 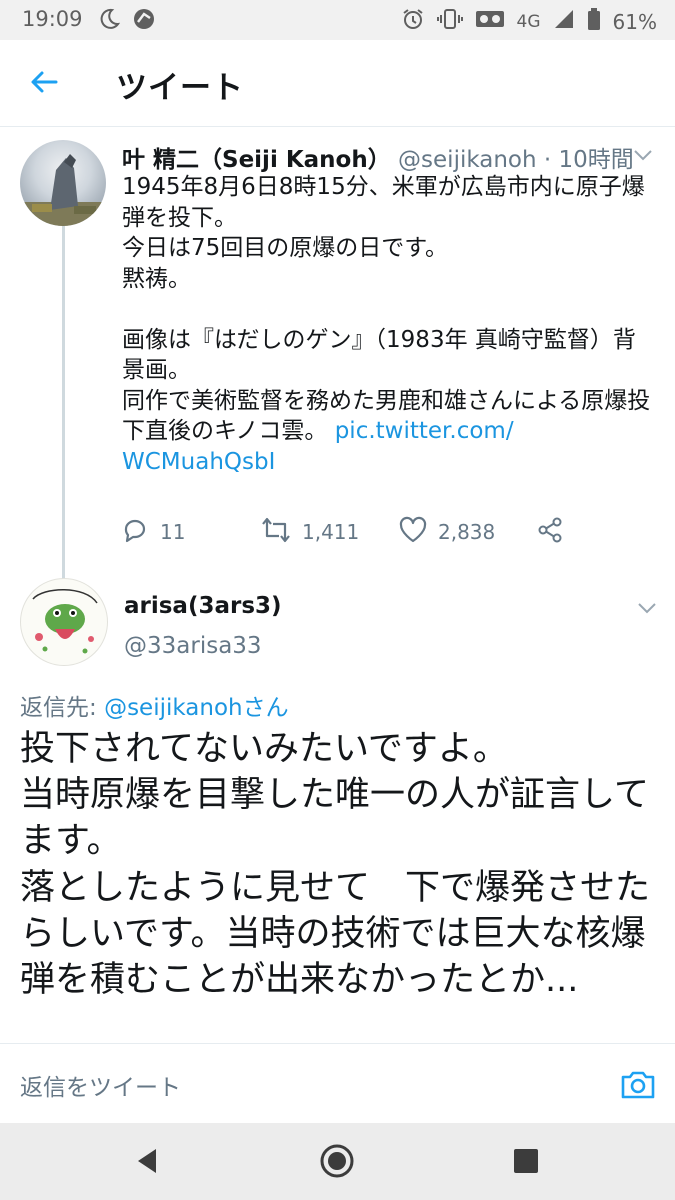 What do you see at coordinates (638, 1084) in the screenshot?
I see `camera-icon` at bounding box center [638, 1084].